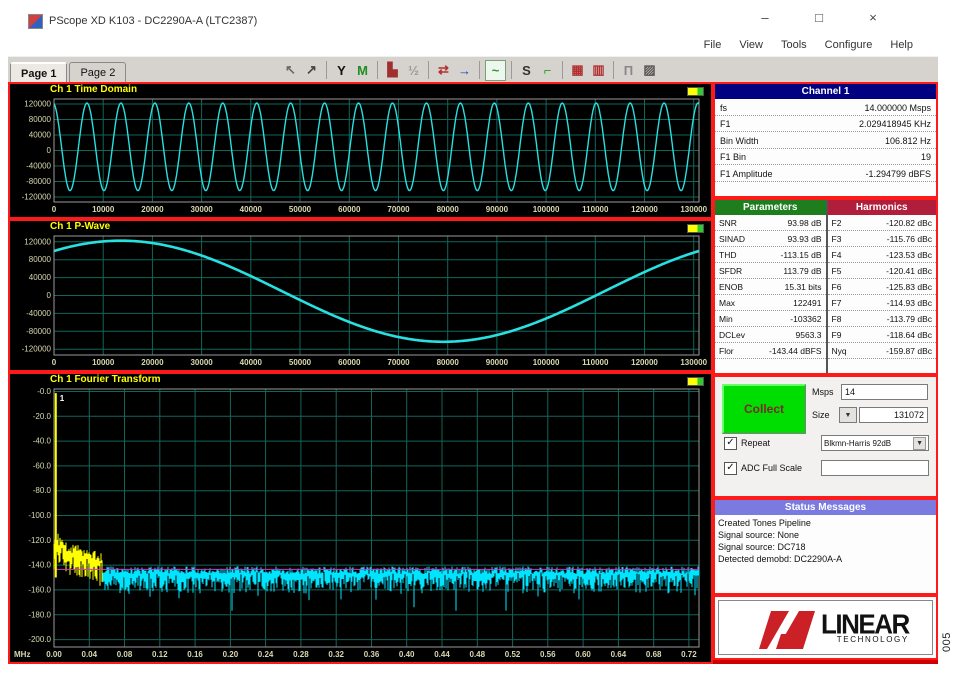 The width and height of the screenshot is (965, 682). I want to click on svg-text: 1, so click(62, 398).